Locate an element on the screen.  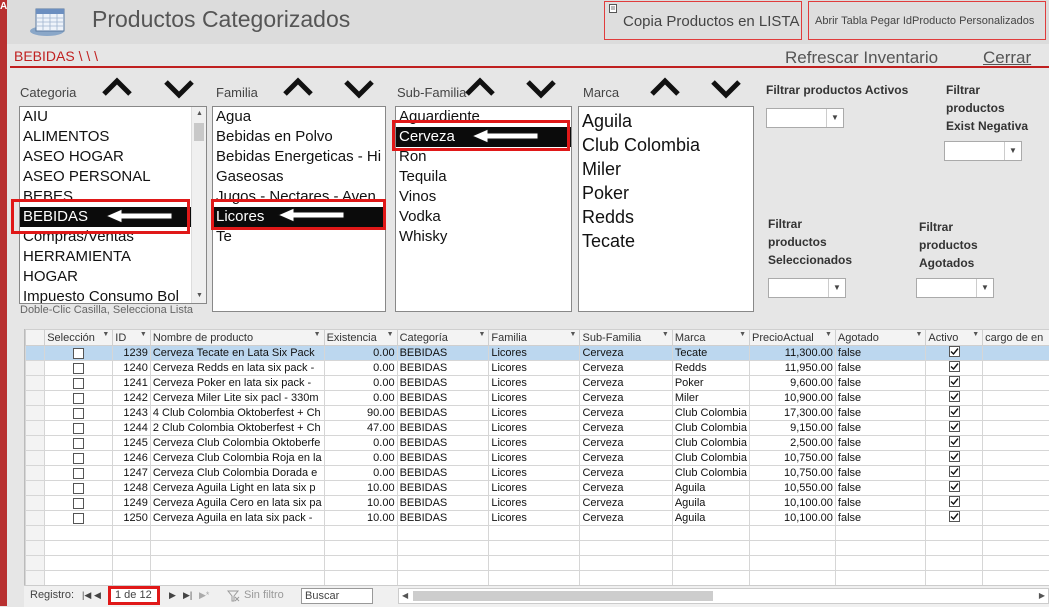
list-item: Miler is located at coordinates (666, 169).